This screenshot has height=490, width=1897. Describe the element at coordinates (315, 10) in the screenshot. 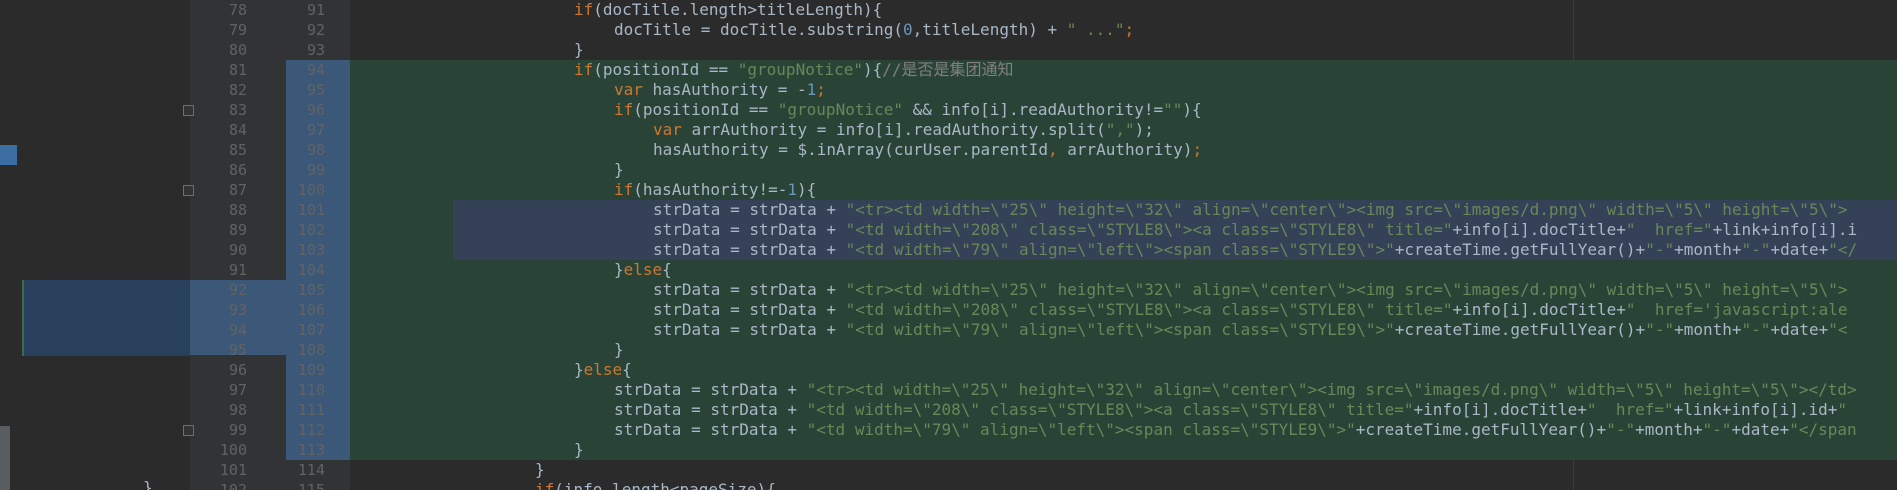

I see `line-number-right: 91` at that location.